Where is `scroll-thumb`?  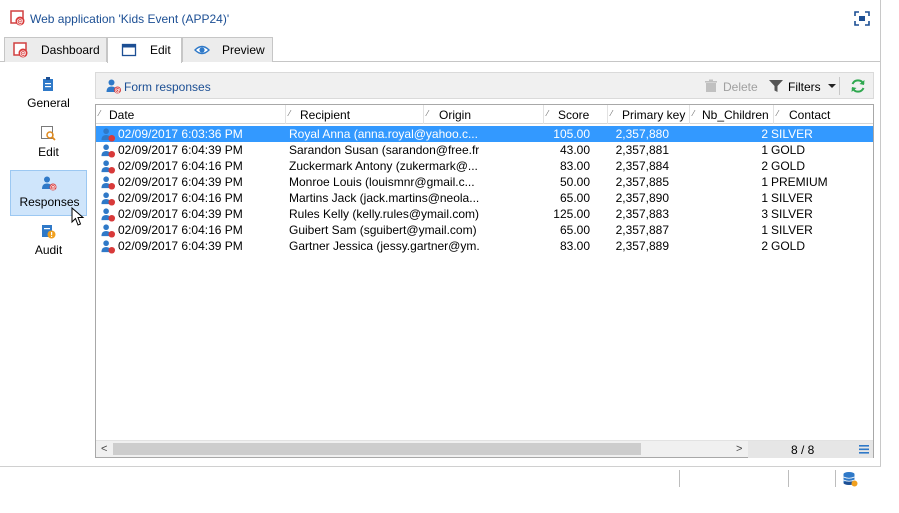
scroll-thumb is located at coordinates (377, 449).